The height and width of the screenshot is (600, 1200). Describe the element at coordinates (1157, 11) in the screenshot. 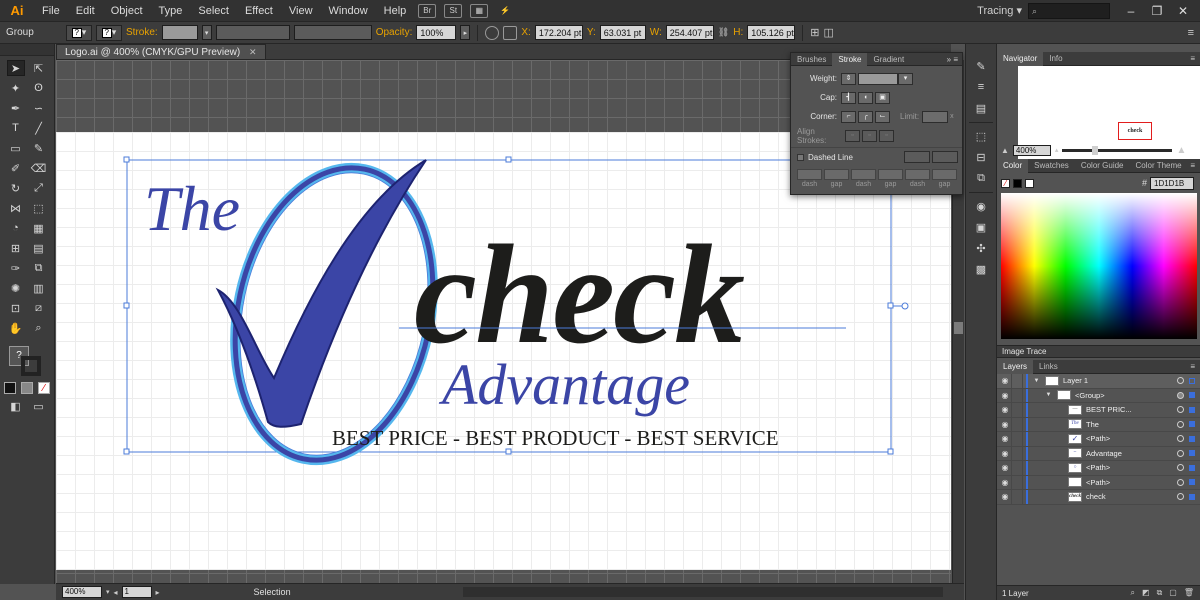

I see `restore-button: ❐` at that location.